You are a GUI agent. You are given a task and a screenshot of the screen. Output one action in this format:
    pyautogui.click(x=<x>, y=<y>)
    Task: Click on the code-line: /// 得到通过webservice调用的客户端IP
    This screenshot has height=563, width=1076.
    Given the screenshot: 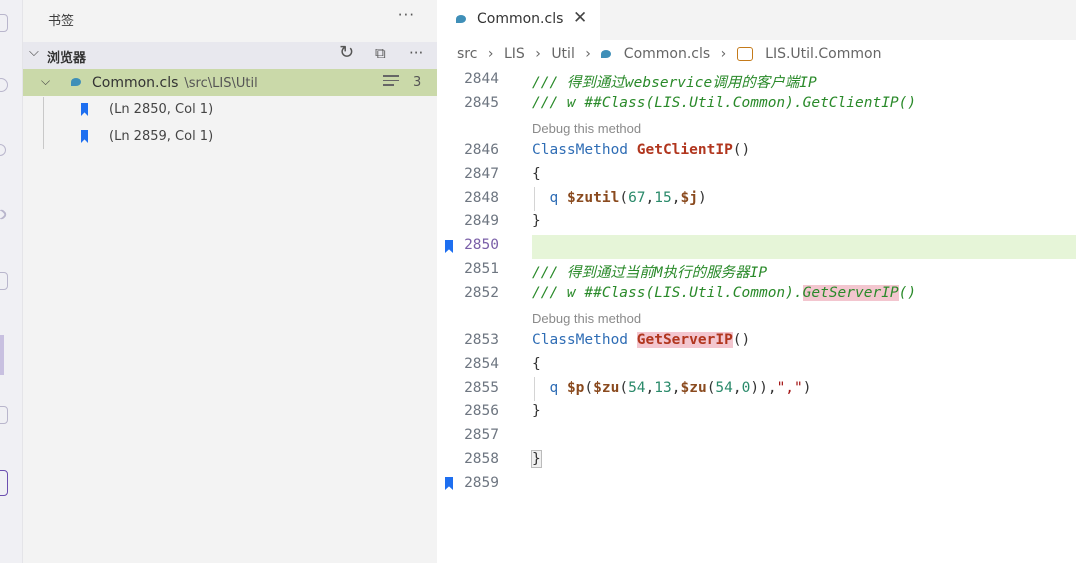 What is the action you would take?
    pyautogui.click(x=674, y=83)
    